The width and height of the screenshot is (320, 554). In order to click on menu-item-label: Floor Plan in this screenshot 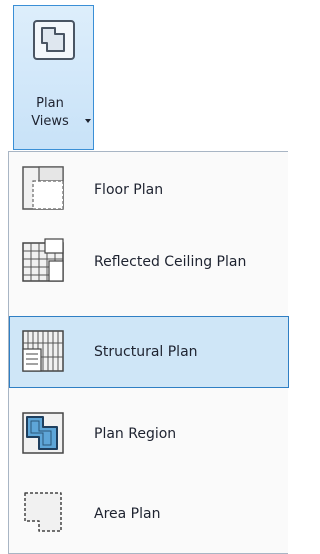, I will do `click(129, 190)`.